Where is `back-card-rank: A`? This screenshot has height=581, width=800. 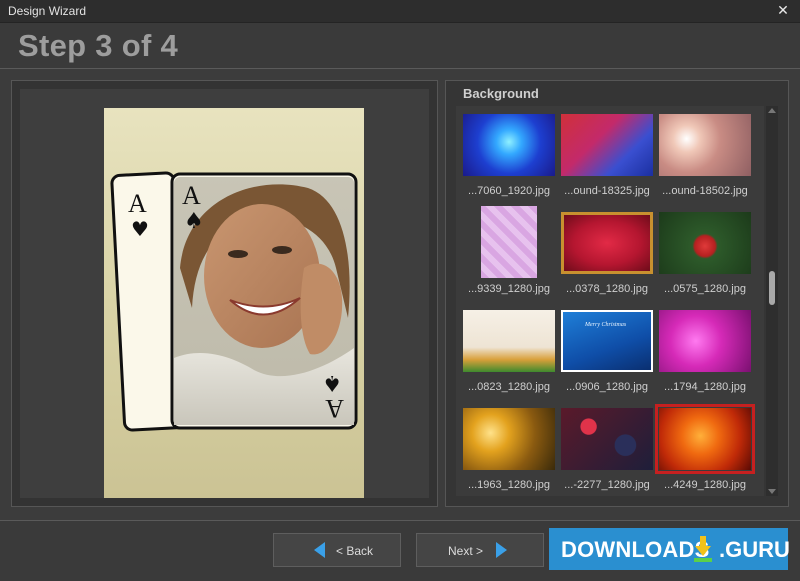
back-card-rank: A is located at coordinates (137, 203).